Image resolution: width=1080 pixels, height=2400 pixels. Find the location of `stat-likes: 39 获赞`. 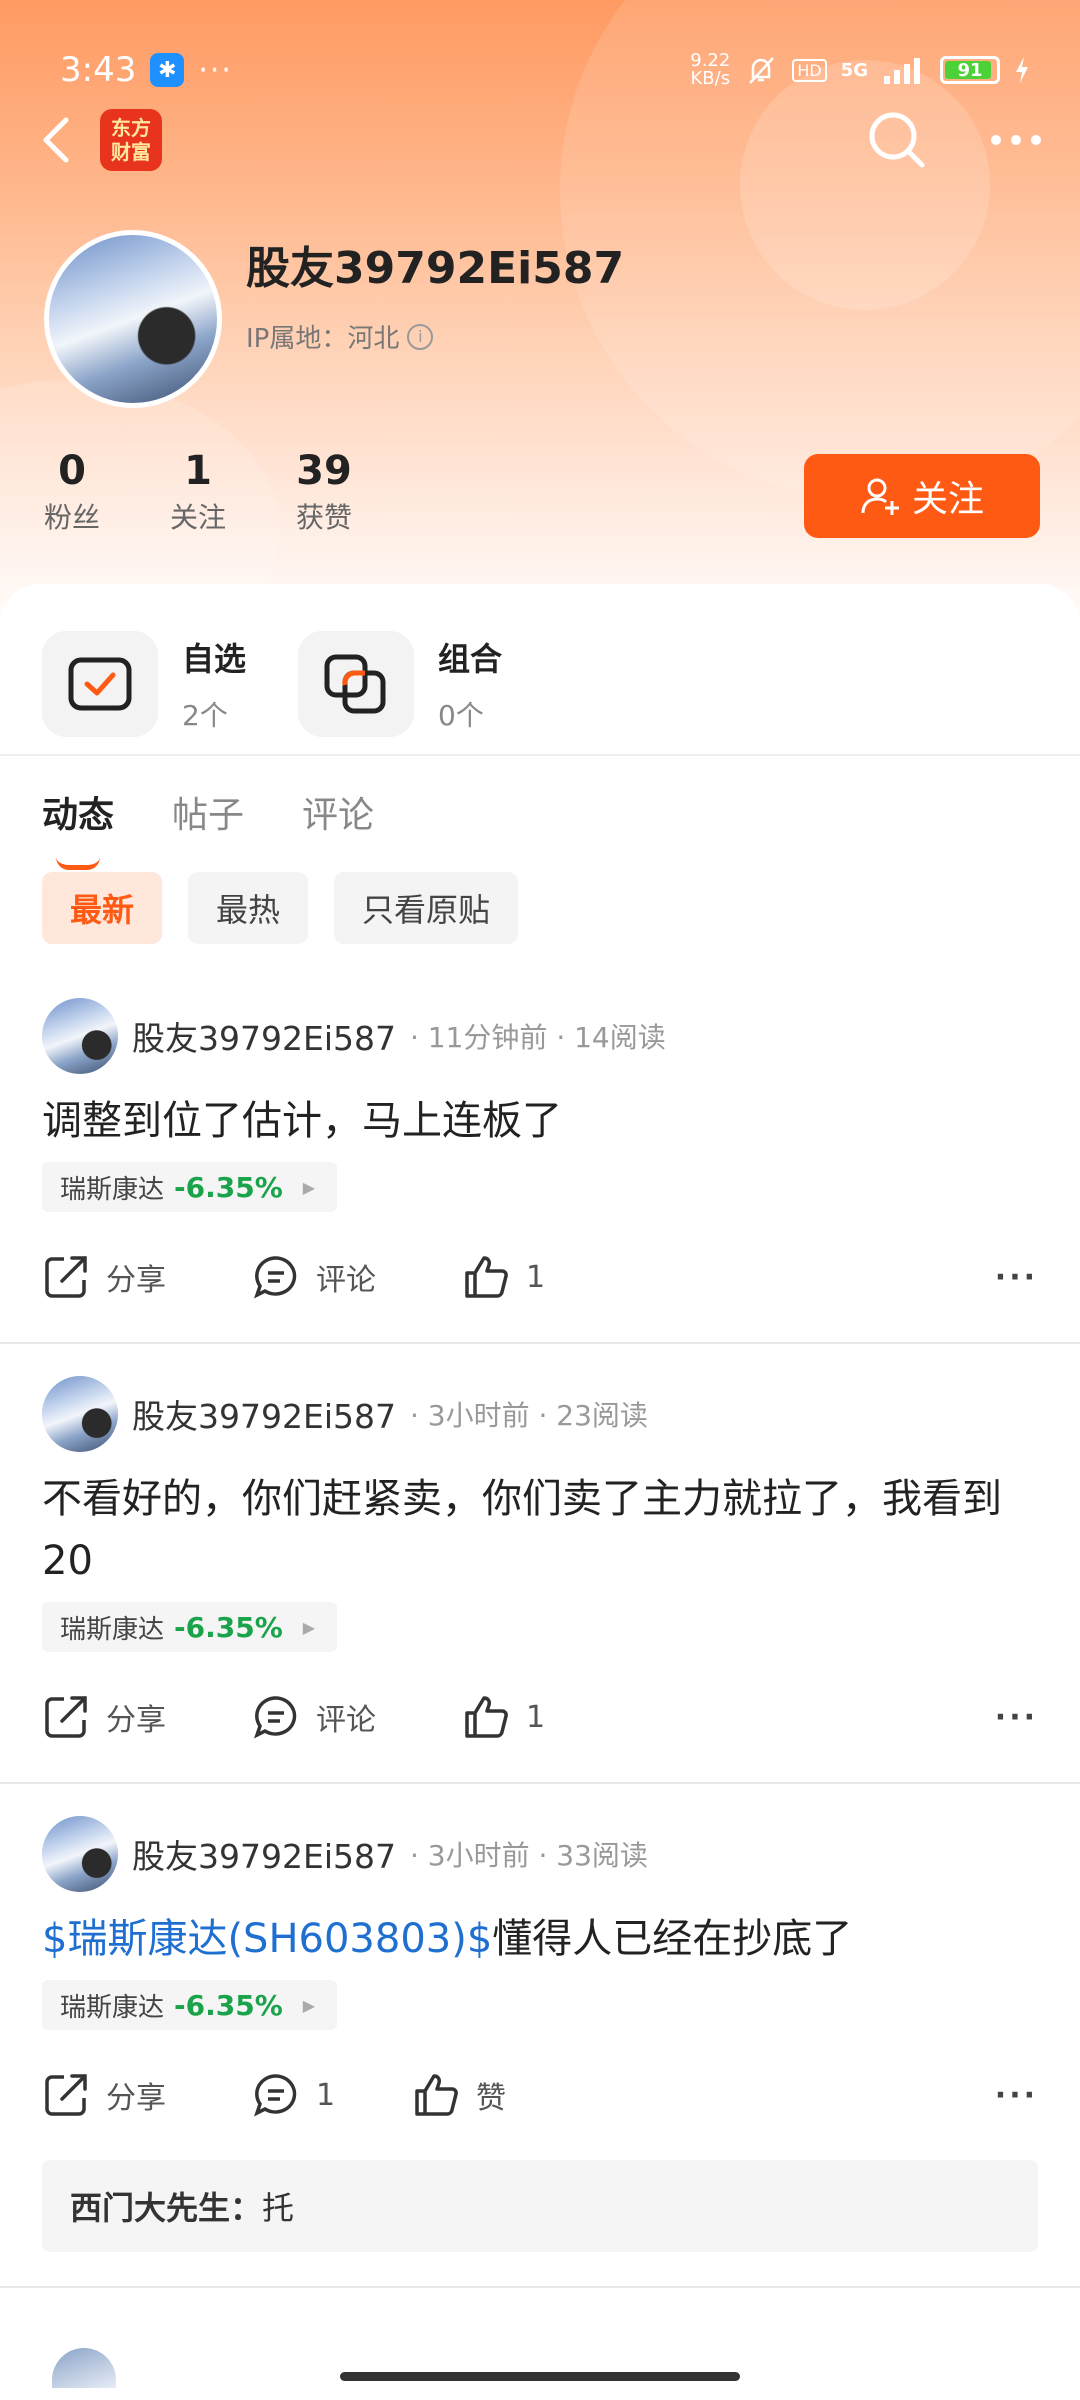

stat-likes: 39 获赞 is located at coordinates (324, 492).